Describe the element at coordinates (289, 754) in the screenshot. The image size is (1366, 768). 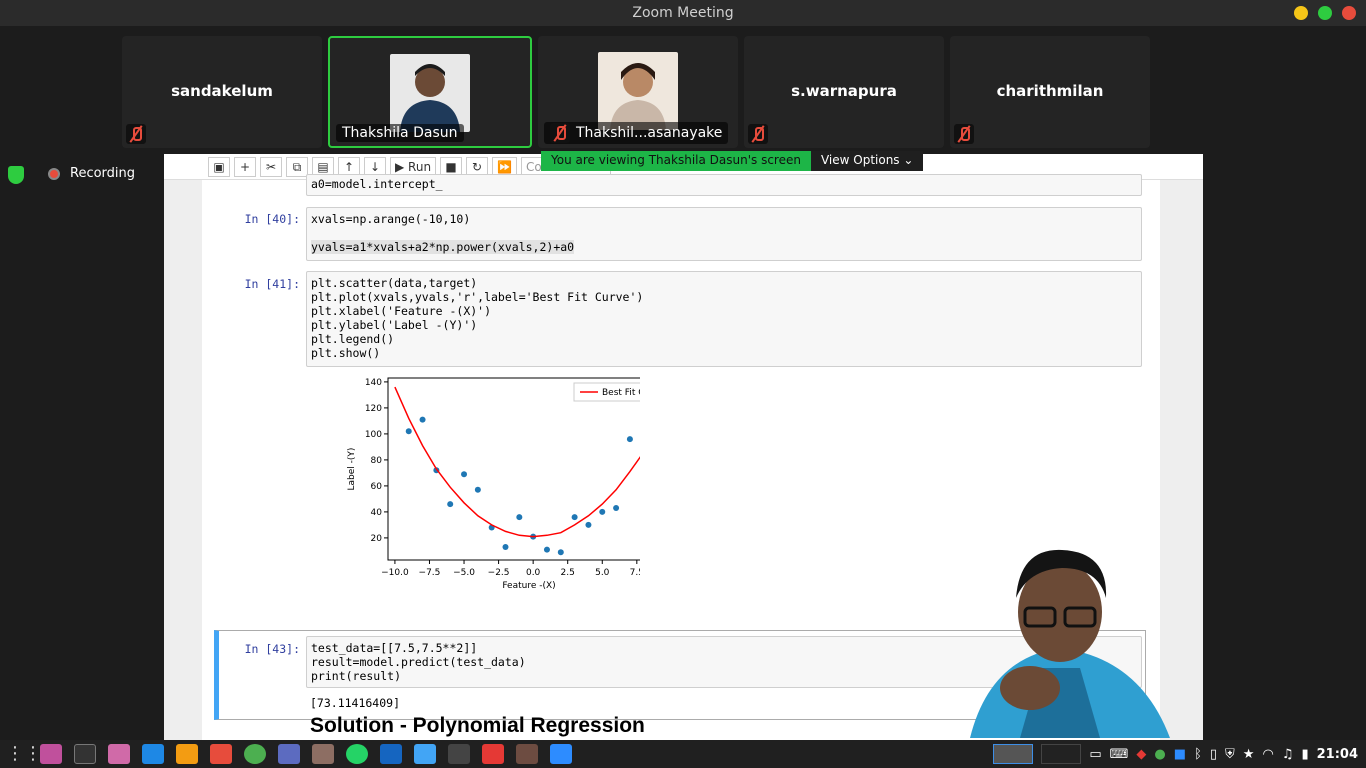
I see `mail-icon` at that location.